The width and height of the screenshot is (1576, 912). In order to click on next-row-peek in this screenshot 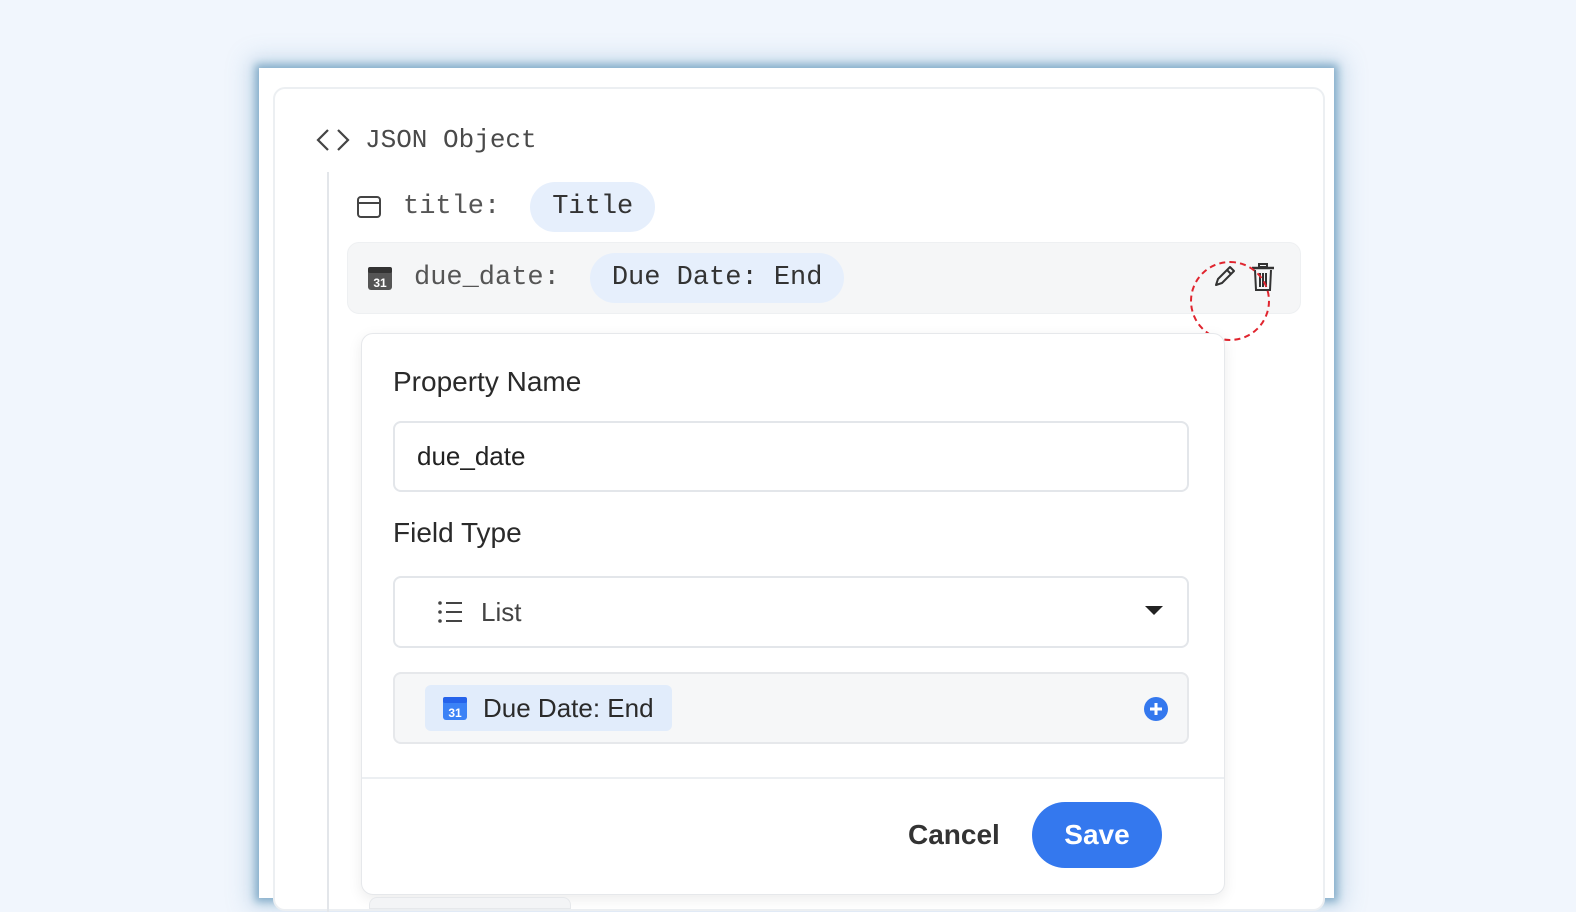, I will do `click(470, 903)`.